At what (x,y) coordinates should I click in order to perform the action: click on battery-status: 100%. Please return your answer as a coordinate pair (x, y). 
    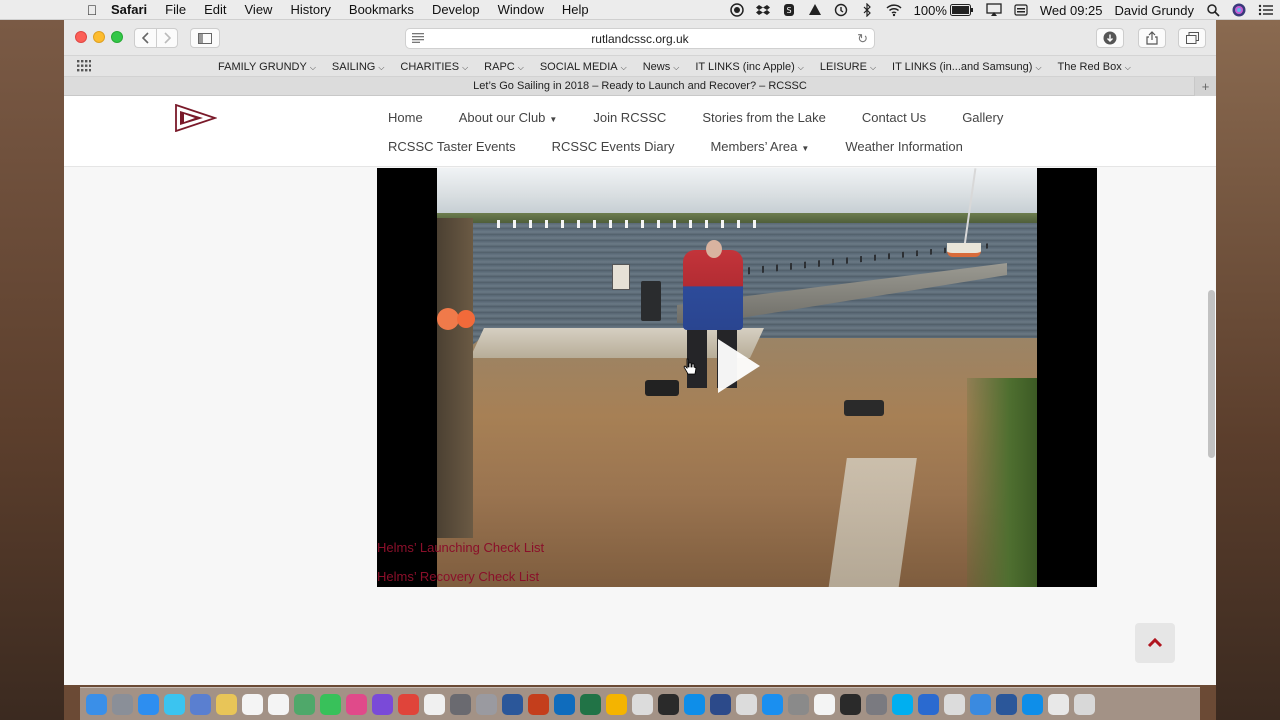
    Looking at the image, I should click on (944, 10).